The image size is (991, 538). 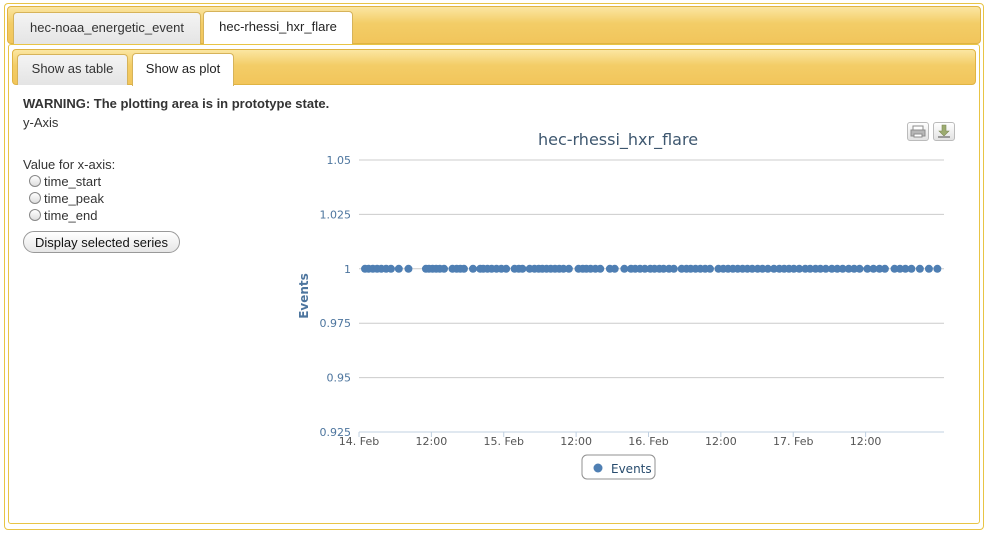 What do you see at coordinates (793, 441) in the screenshot?
I see `x-tick-label: 17. Feb` at bounding box center [793, 441].